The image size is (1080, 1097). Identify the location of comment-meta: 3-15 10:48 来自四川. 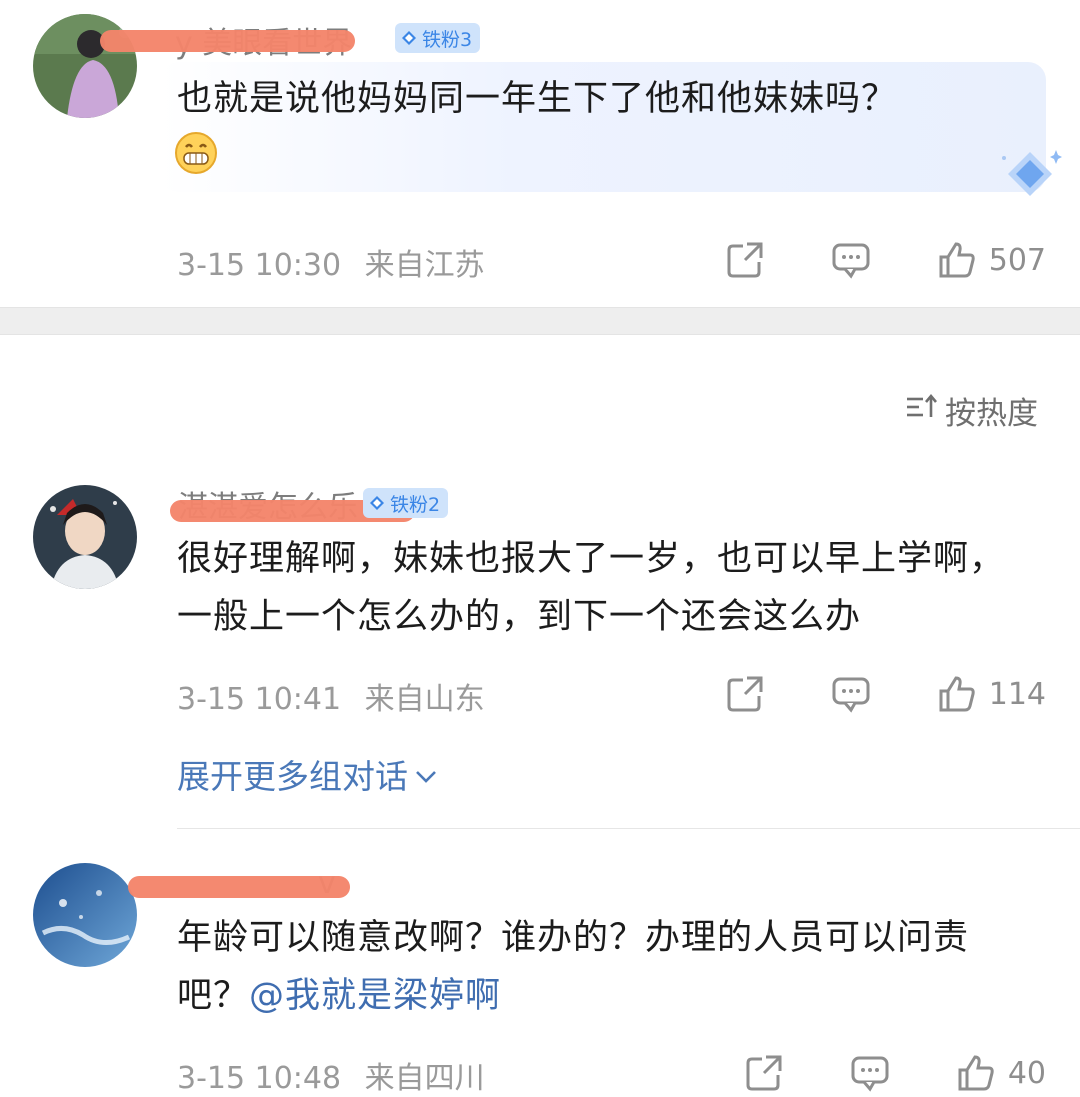
(331, 1075).